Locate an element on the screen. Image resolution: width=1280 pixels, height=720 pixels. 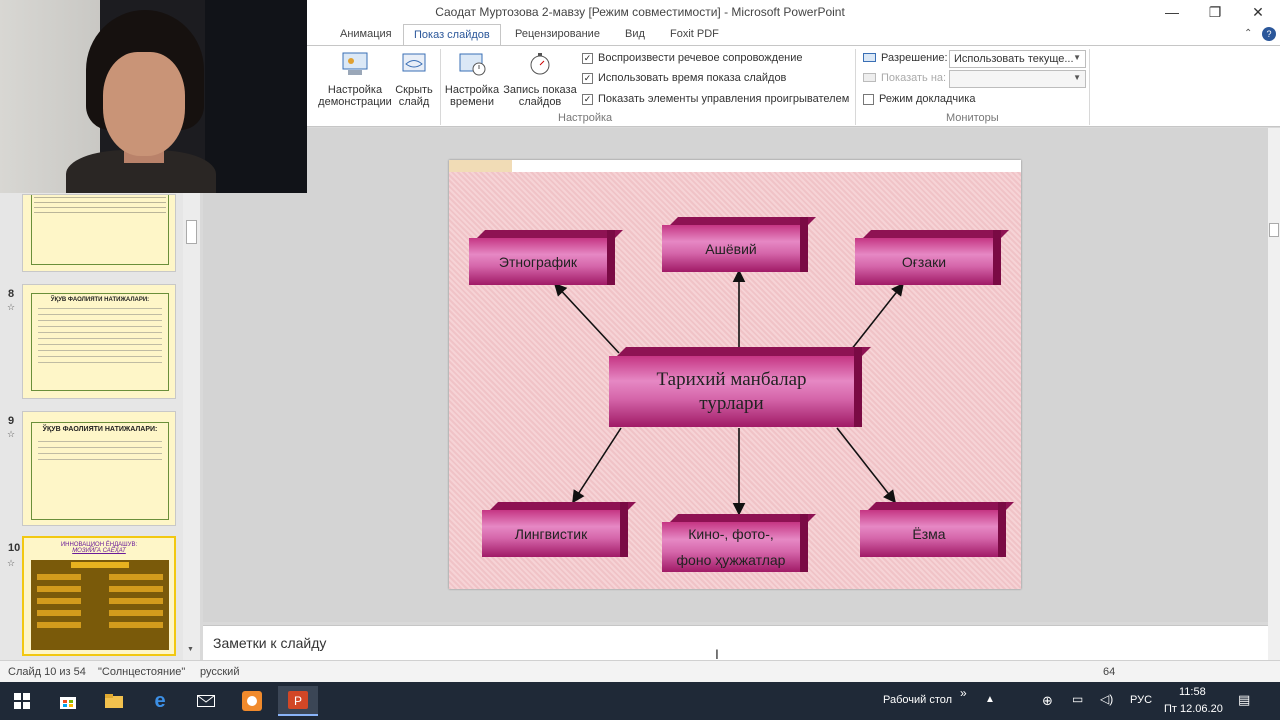
collapse-ribbon-icon: ⌃ is located at coordinates (1248, 33).